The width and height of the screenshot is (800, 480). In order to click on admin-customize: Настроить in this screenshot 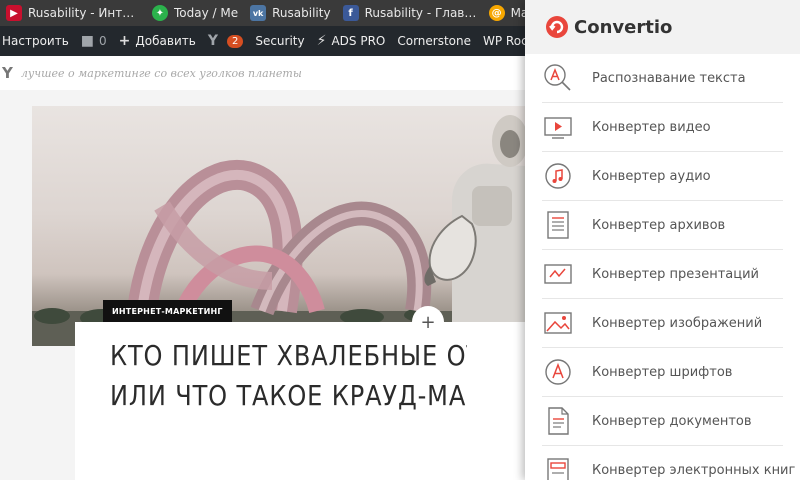, I will do `click(37, 41)`.